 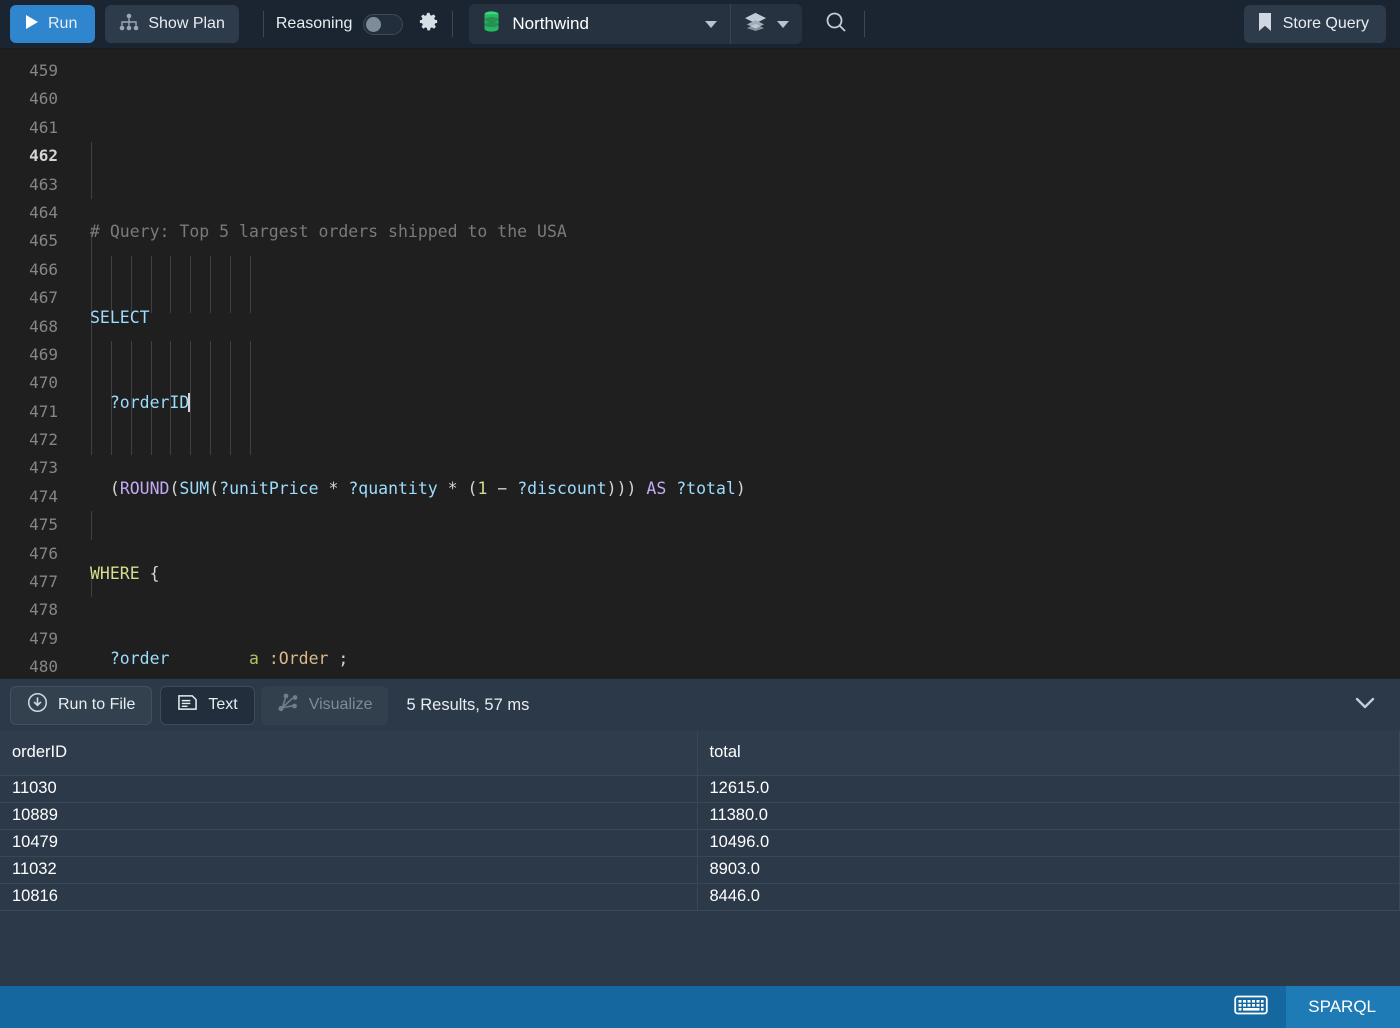 I want to click on collapse-results-button, so click(x=1365, y=705).